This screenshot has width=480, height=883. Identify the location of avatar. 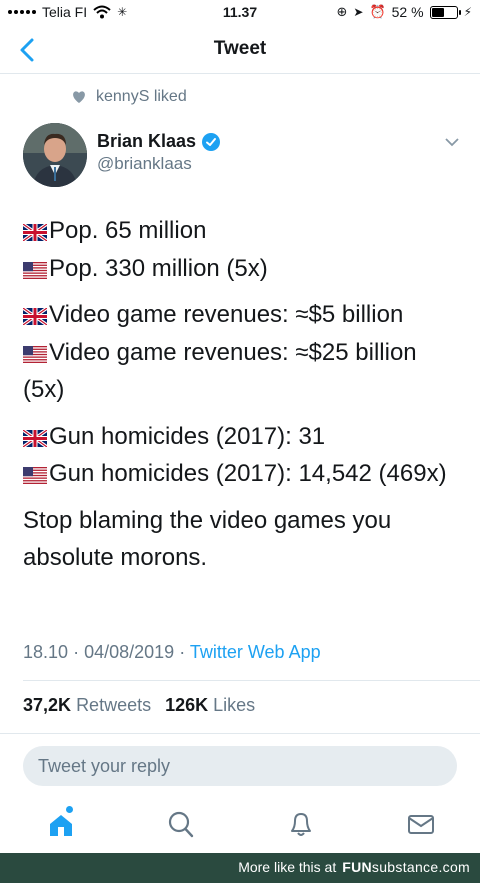
(55, 155).